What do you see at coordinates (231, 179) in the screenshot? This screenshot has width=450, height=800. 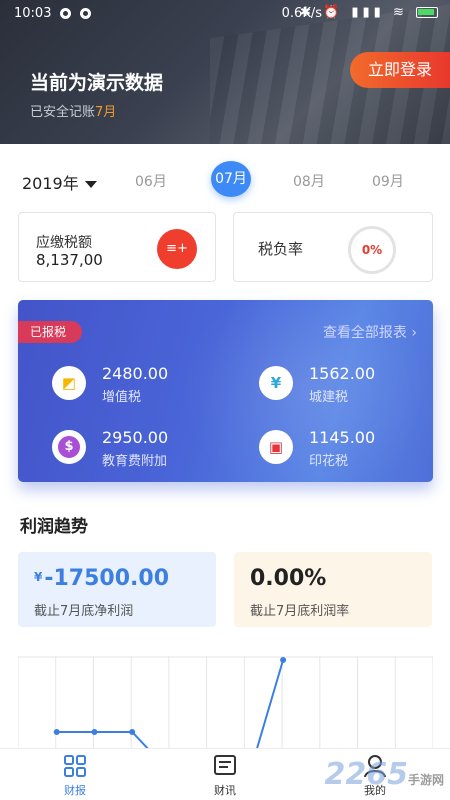 I see `month-07: 07月` at bounding box center [231, 179].